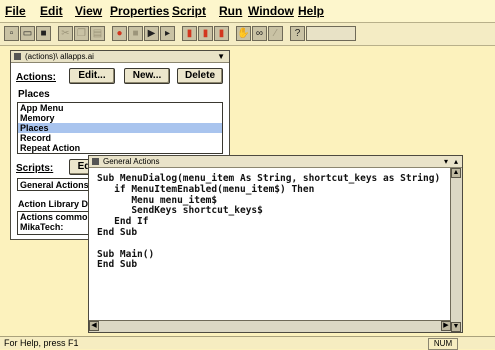 Image resolution: width=495 pixels, height=350 pixels. What do you see at coordinates (221, 33) in the screenshot?
I see `red-c-icon: ▮` at bounding box center [221, 33].